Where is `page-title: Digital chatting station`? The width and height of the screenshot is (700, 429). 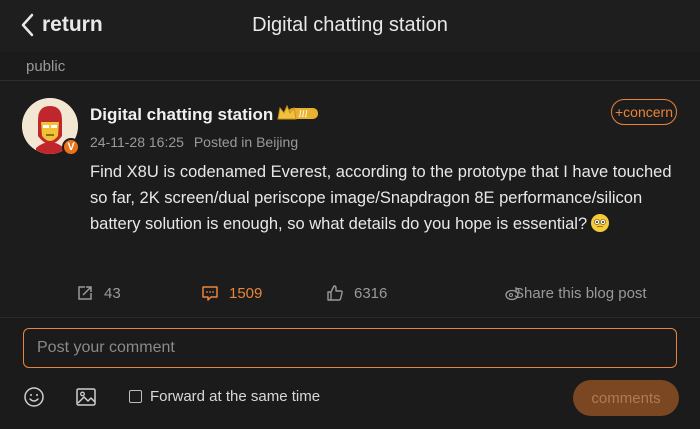 page-title: Digital chatting station is located at coordinates (350, 25).